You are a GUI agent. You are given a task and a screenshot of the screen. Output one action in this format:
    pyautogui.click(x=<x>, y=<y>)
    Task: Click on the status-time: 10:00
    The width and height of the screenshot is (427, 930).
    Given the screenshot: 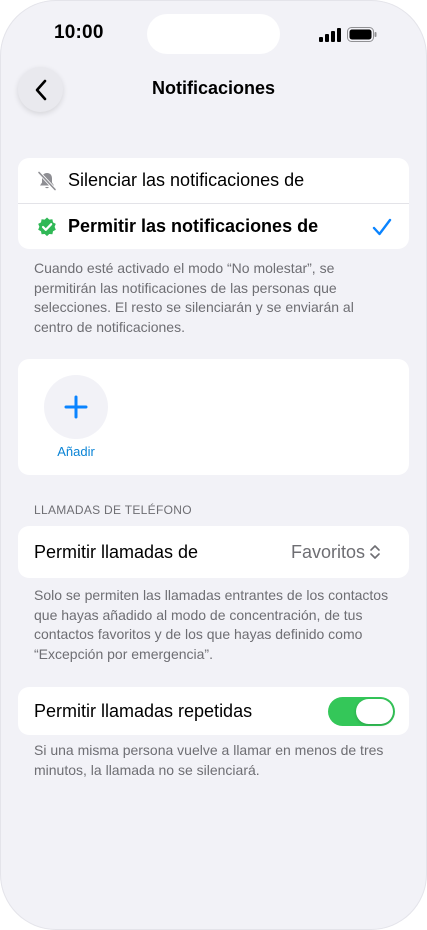 What is the action you would take?
    pyautogui.click(x=79, y=32)
    